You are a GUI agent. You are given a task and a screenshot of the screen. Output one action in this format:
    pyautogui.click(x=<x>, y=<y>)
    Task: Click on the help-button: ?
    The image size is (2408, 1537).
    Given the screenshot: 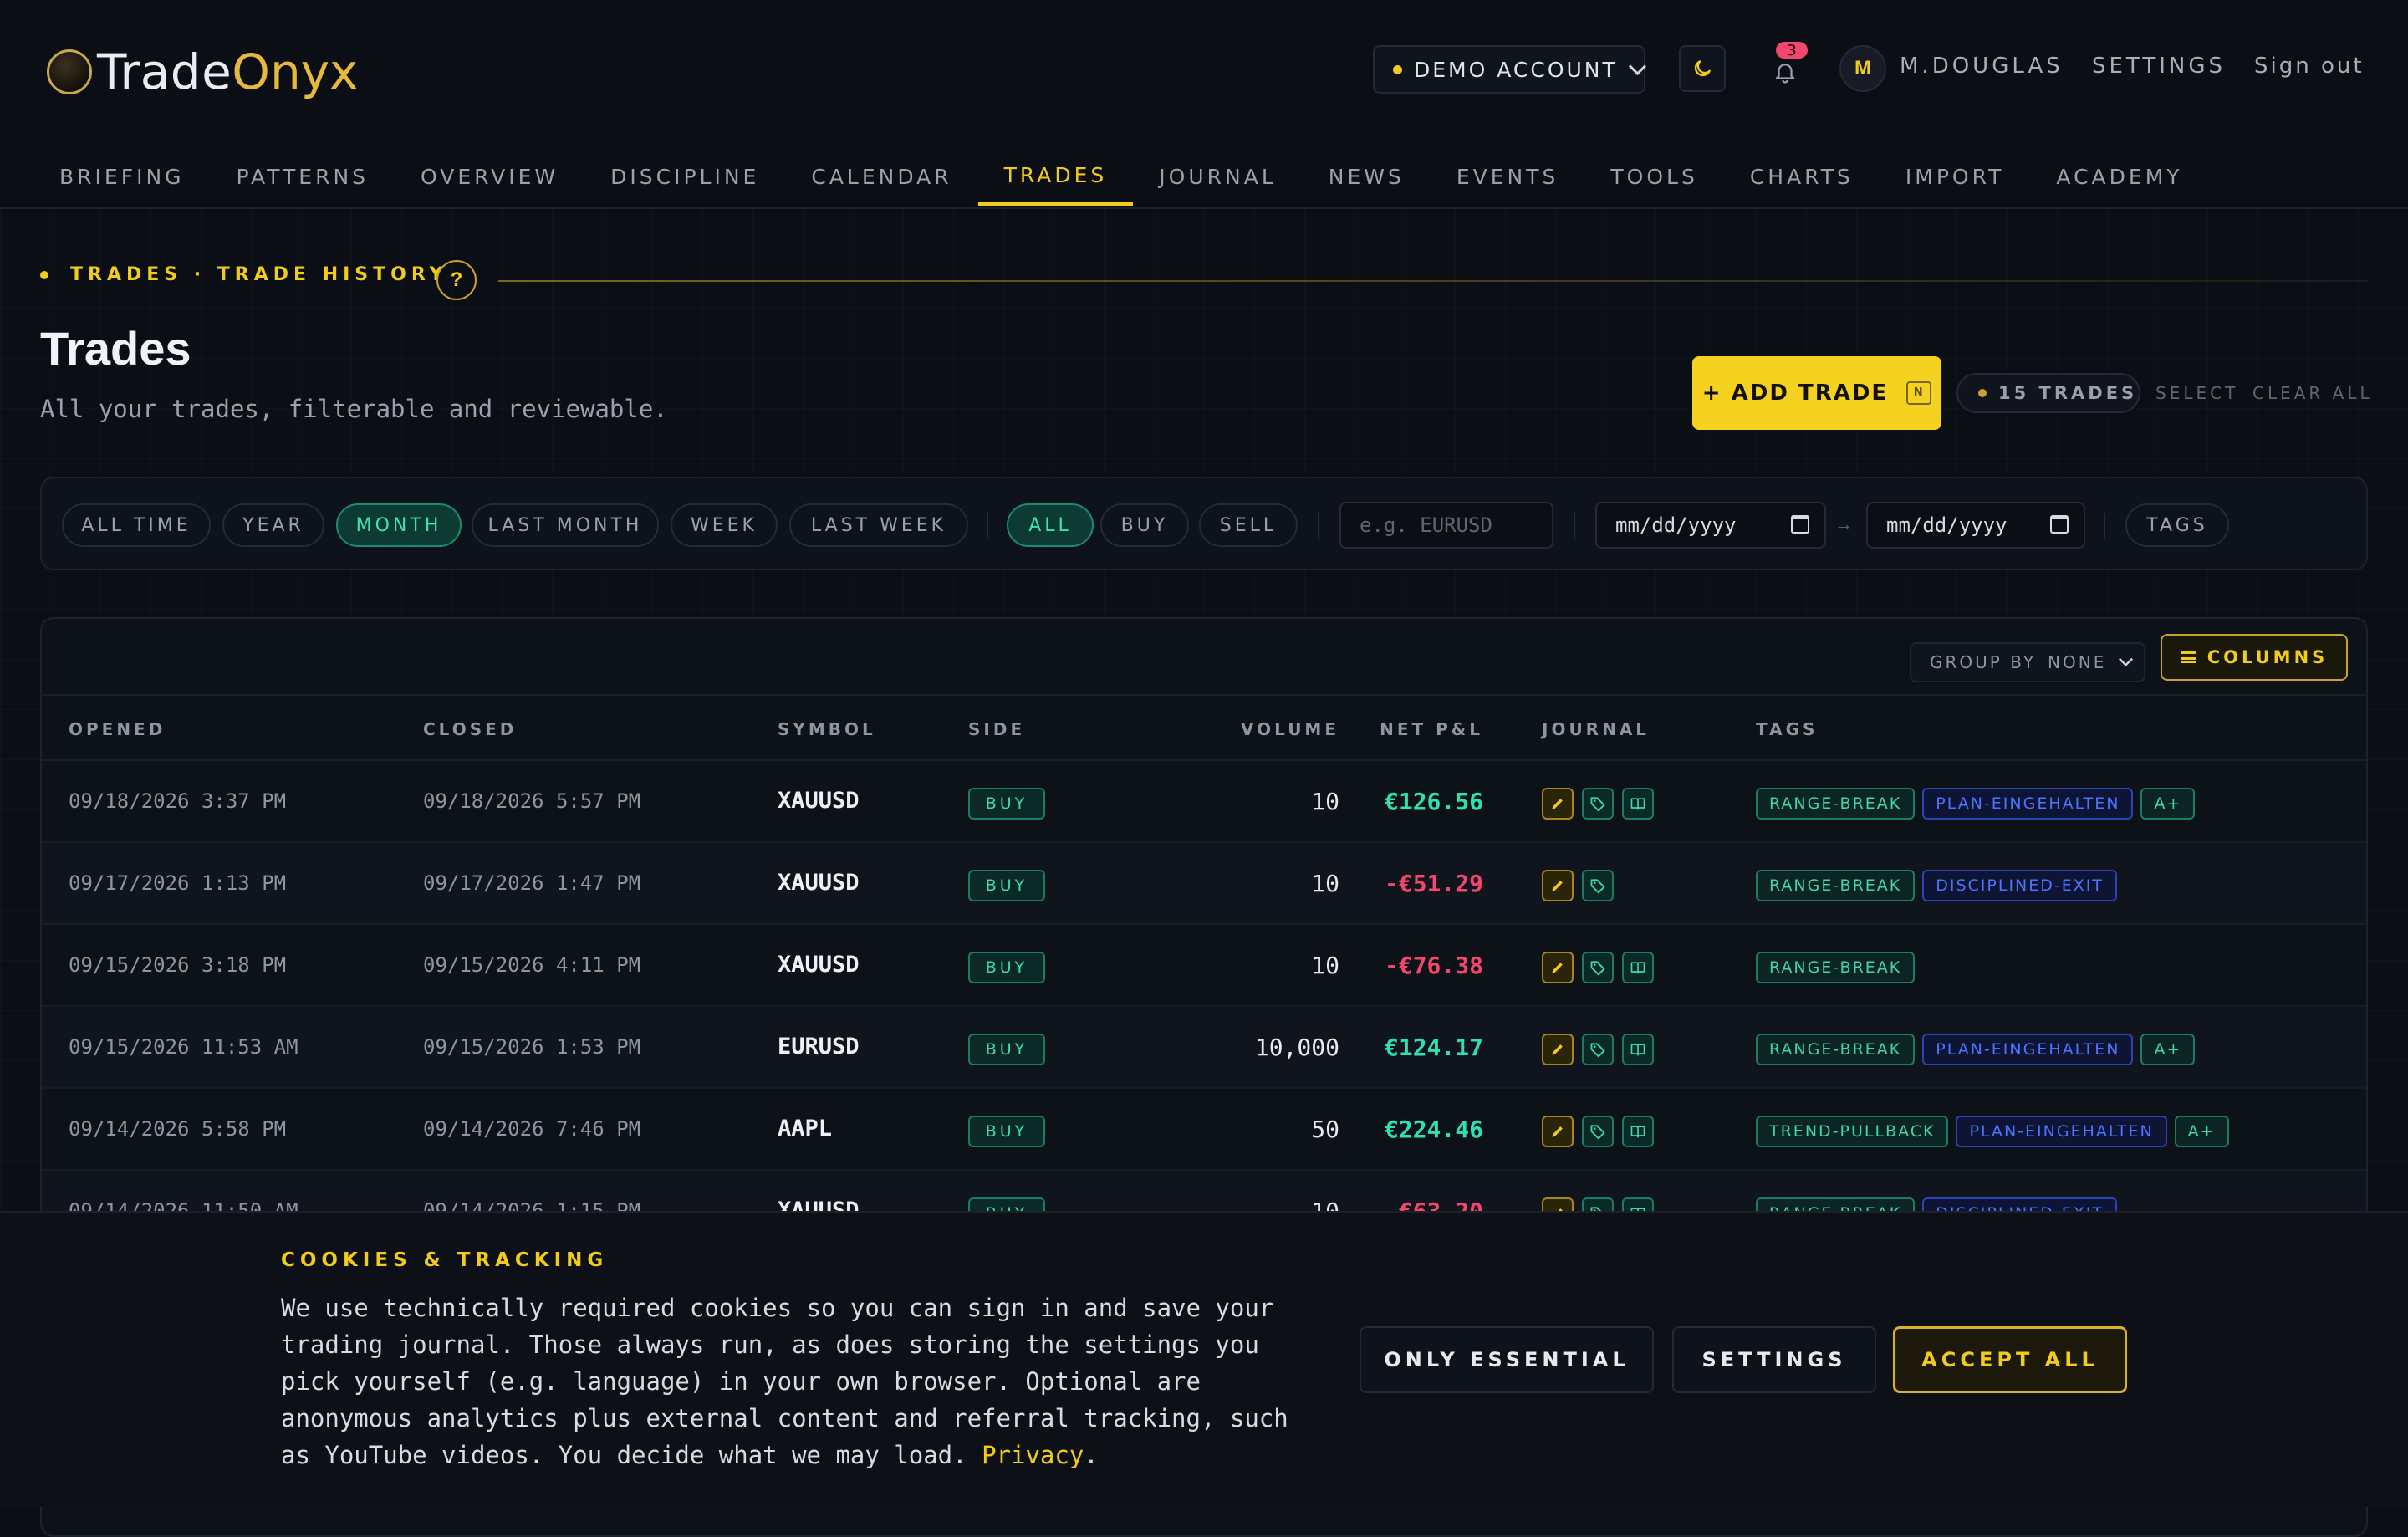 What is the action you would take?
    pyautogui.click(x=456, y=280)
    